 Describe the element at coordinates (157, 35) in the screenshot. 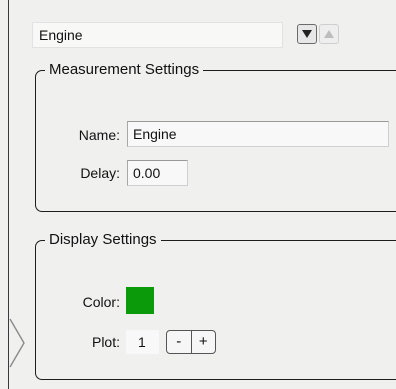

I see `measurement-select: Engine` at that location.